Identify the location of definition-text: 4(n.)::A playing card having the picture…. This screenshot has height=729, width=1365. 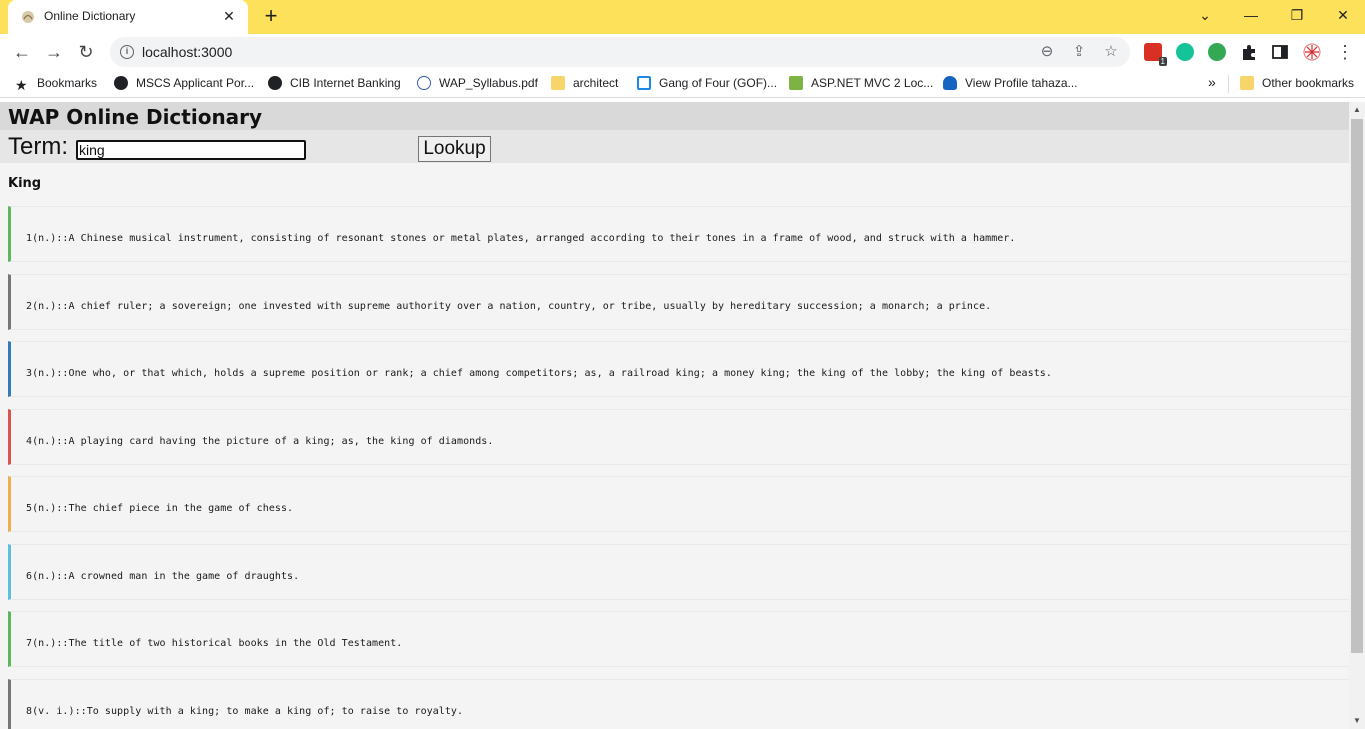
(260, 441).